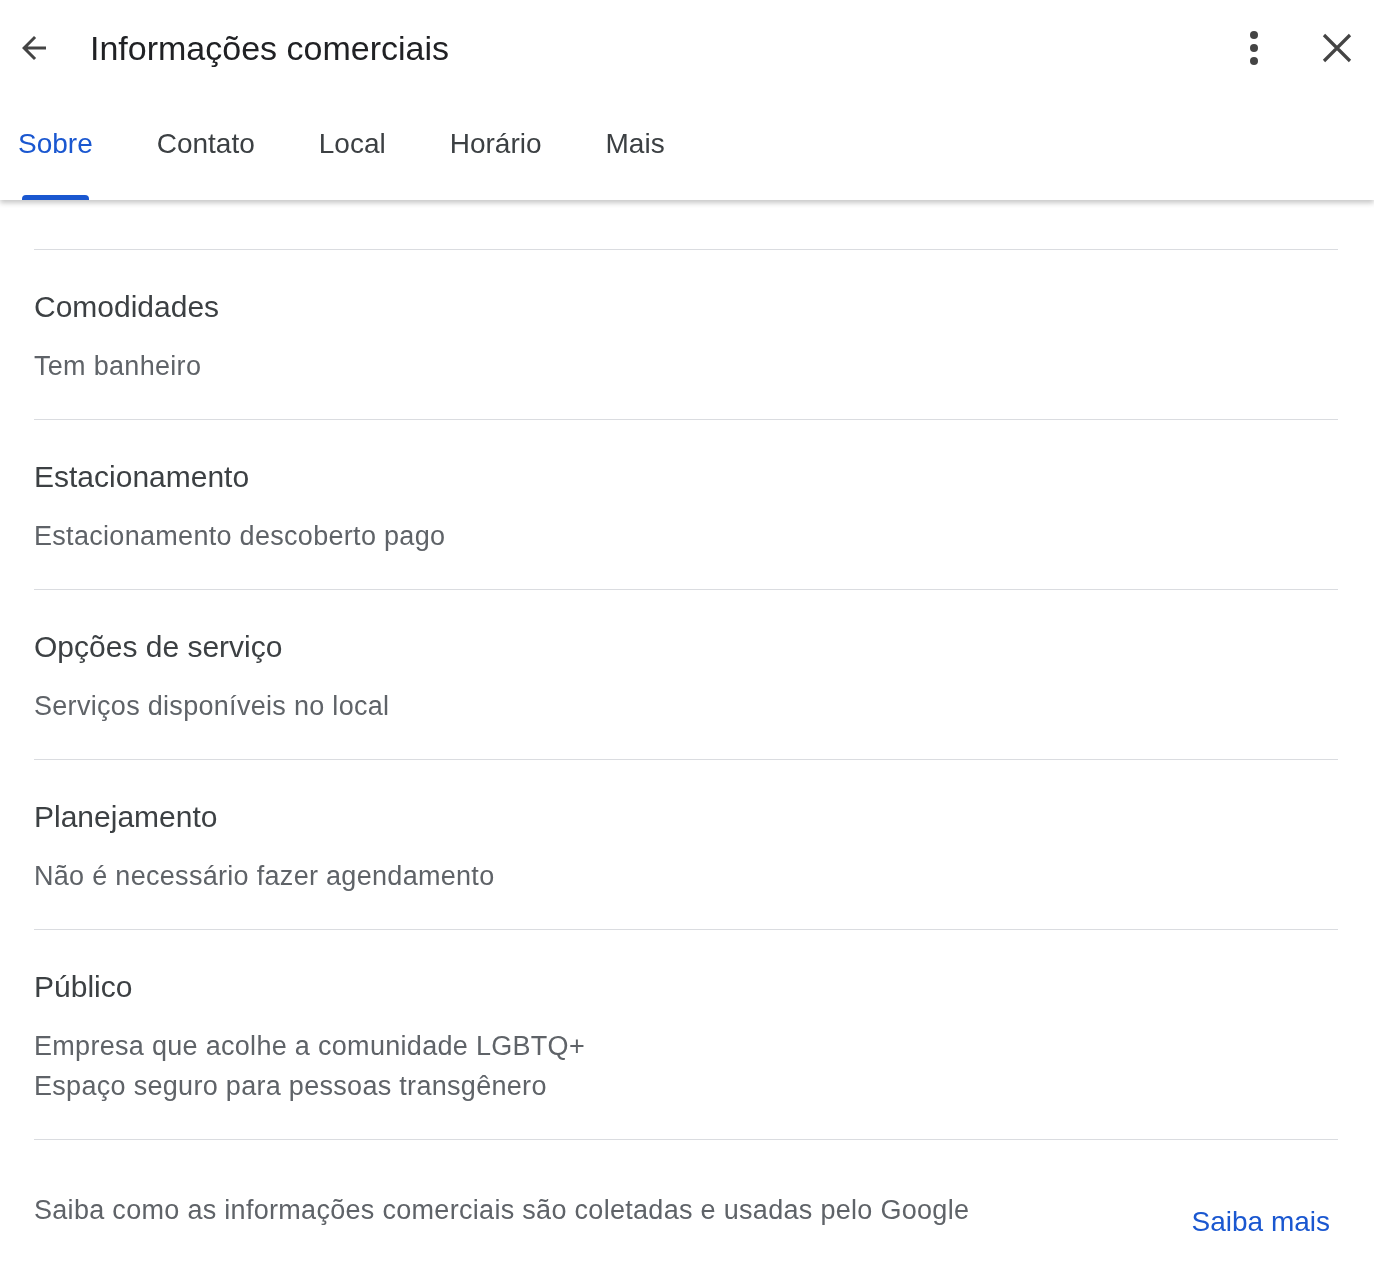 The height and width of the screenshot is (1284, 1374). What do you see at coordinates (270, 48) in the screenshot?
I see `window-title: Informações comerciais` at bounding box center [270, 48].